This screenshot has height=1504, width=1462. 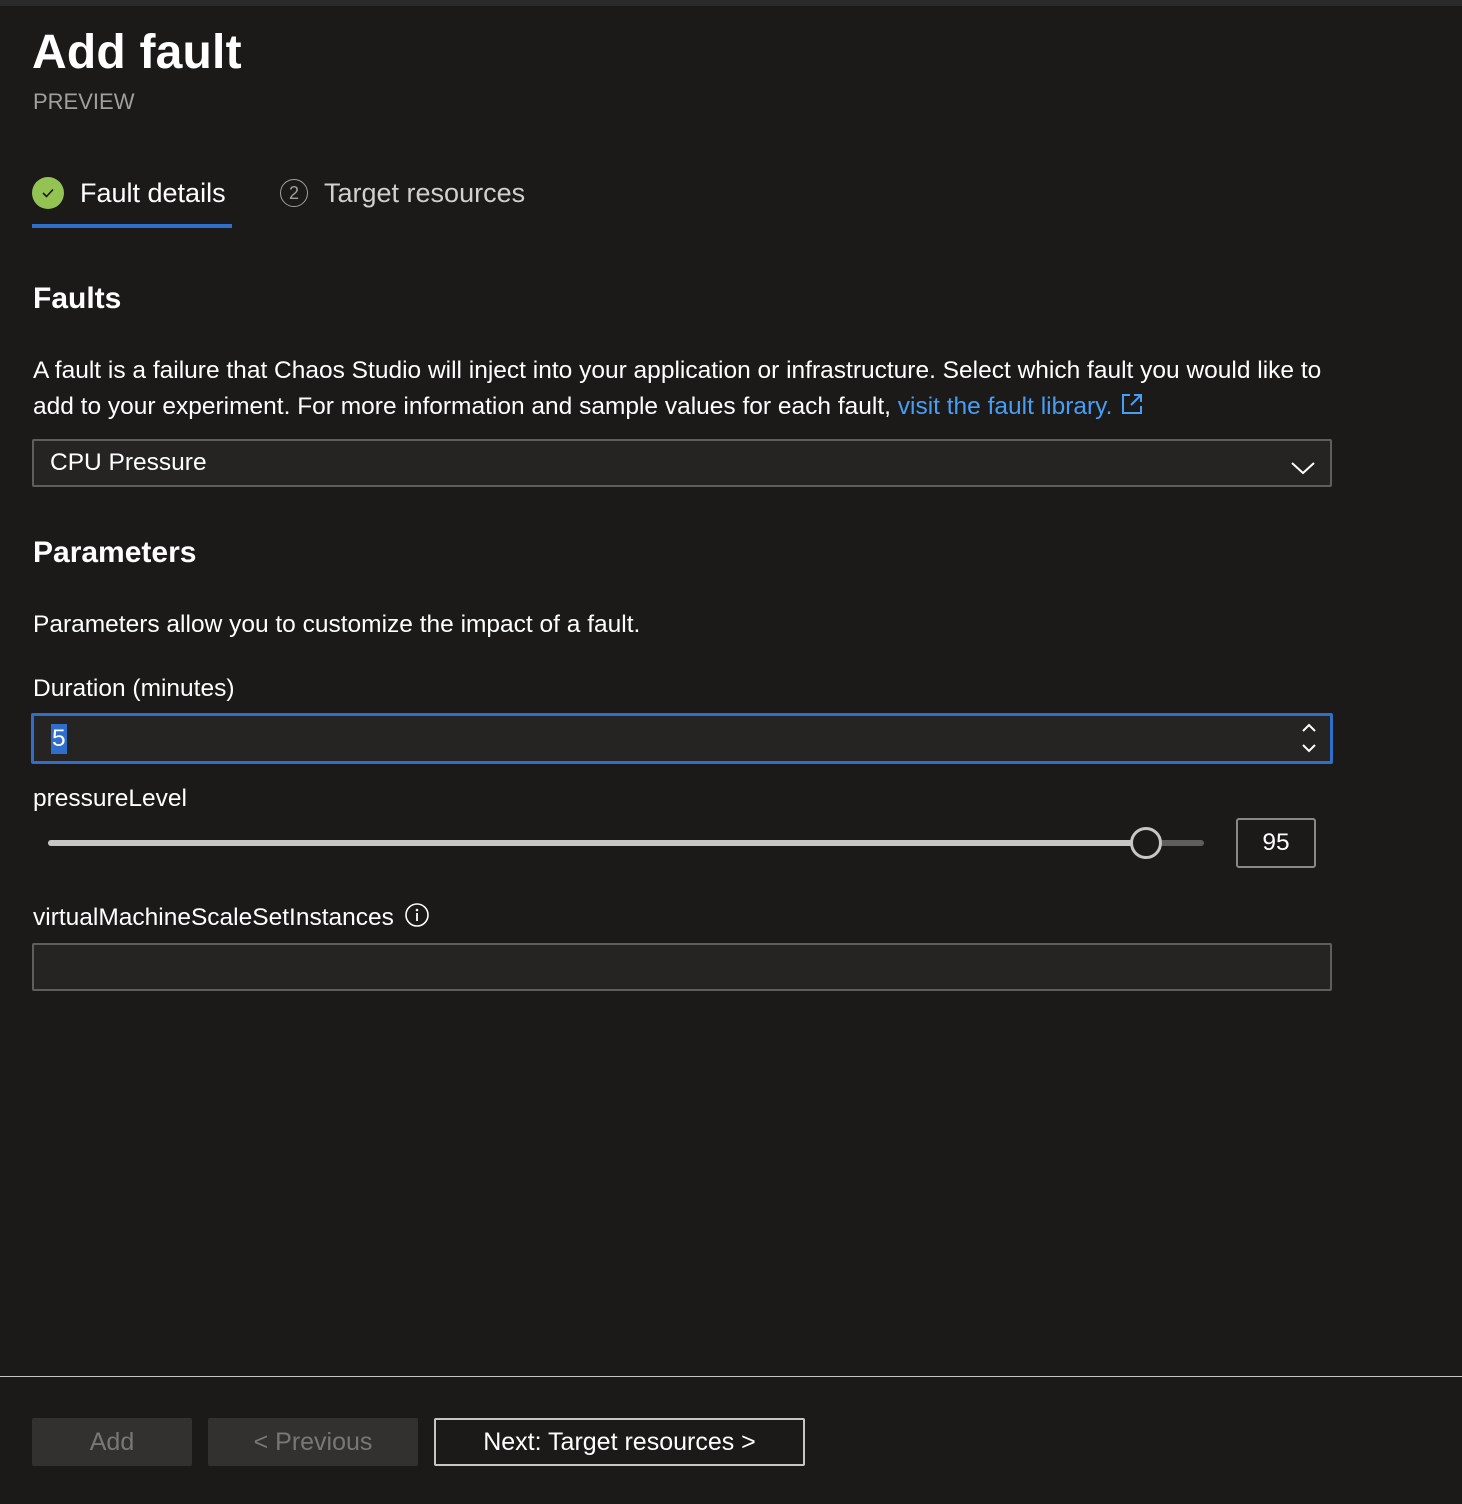 What do you see at coordinates (731, 3) in the screenshot?
I see `top-border` at bounding box center [731, 3].